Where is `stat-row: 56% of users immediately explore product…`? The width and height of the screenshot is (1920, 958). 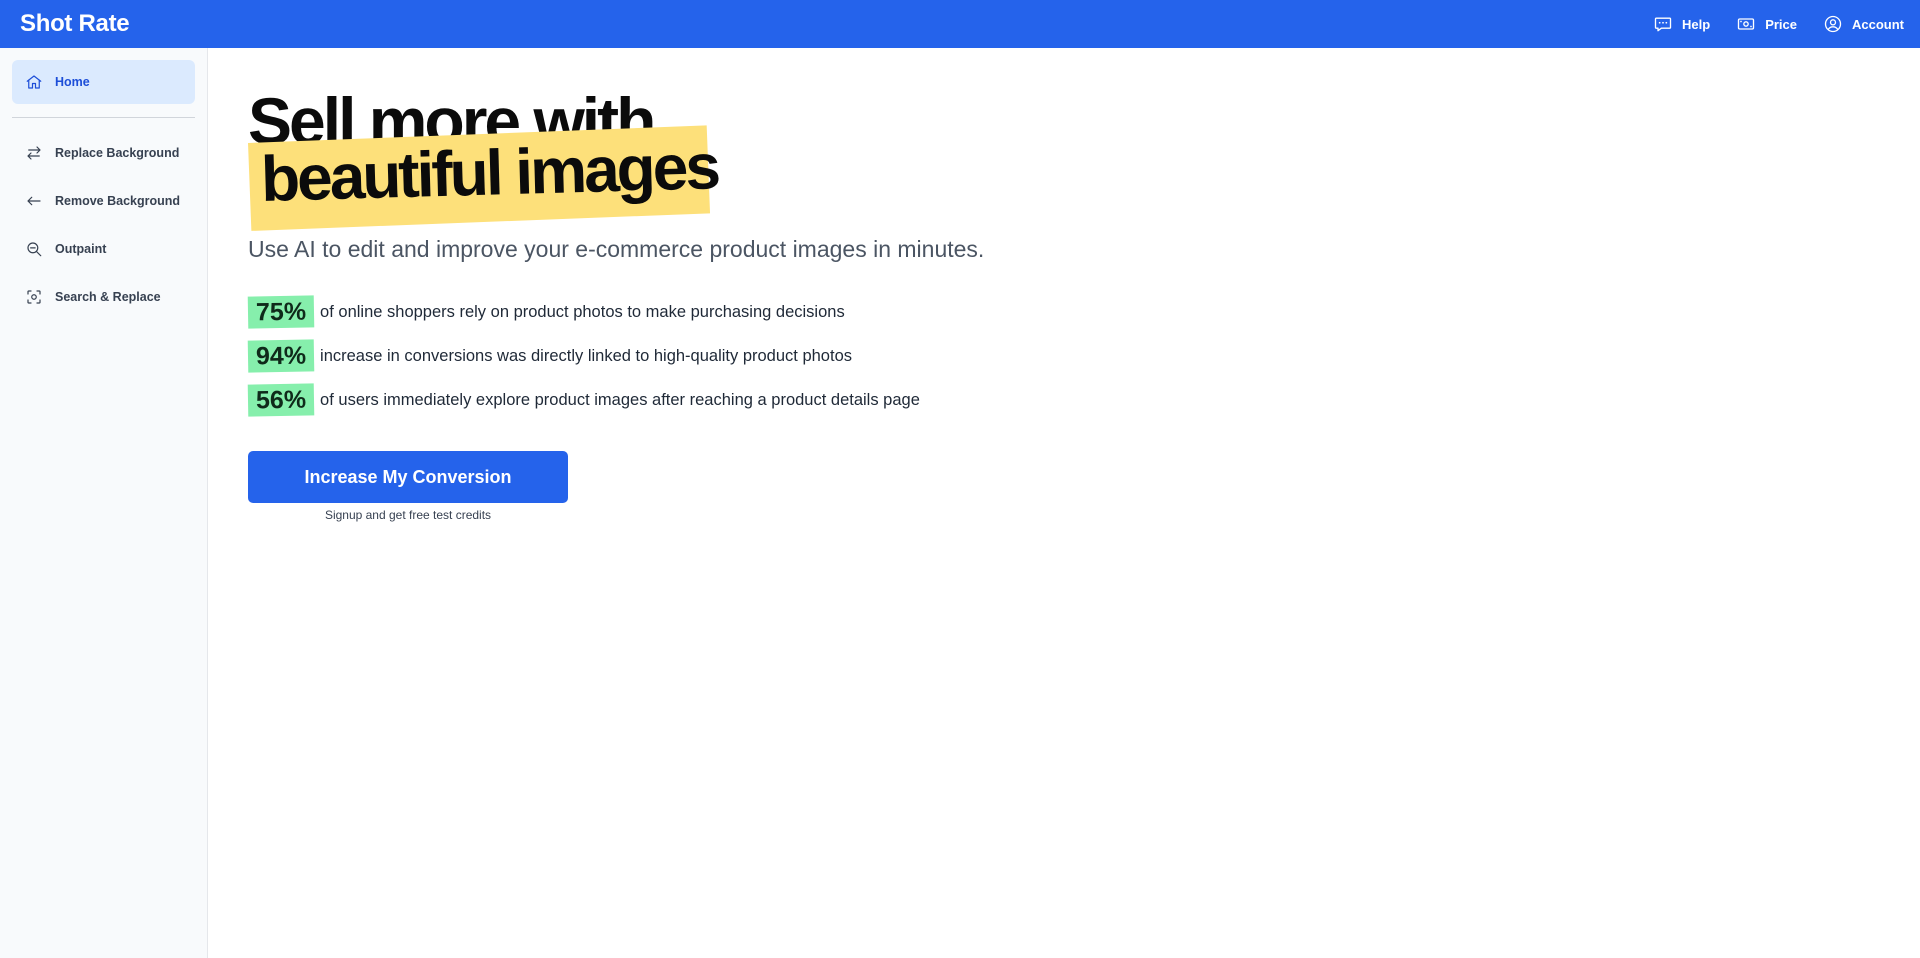 stat-row: 56% of users immediately explore product… is located at coordinates (697, 400).